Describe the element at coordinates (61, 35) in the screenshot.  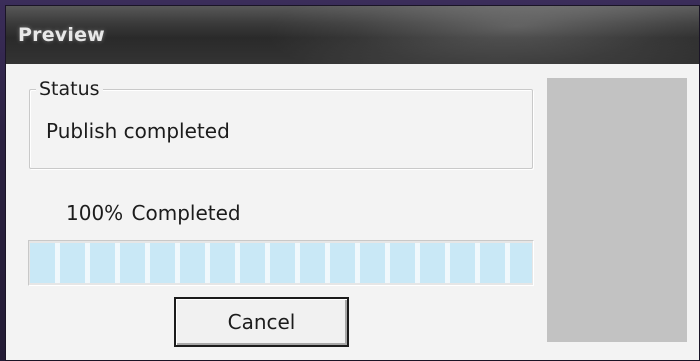
I see `window-title: Preview` at that location.